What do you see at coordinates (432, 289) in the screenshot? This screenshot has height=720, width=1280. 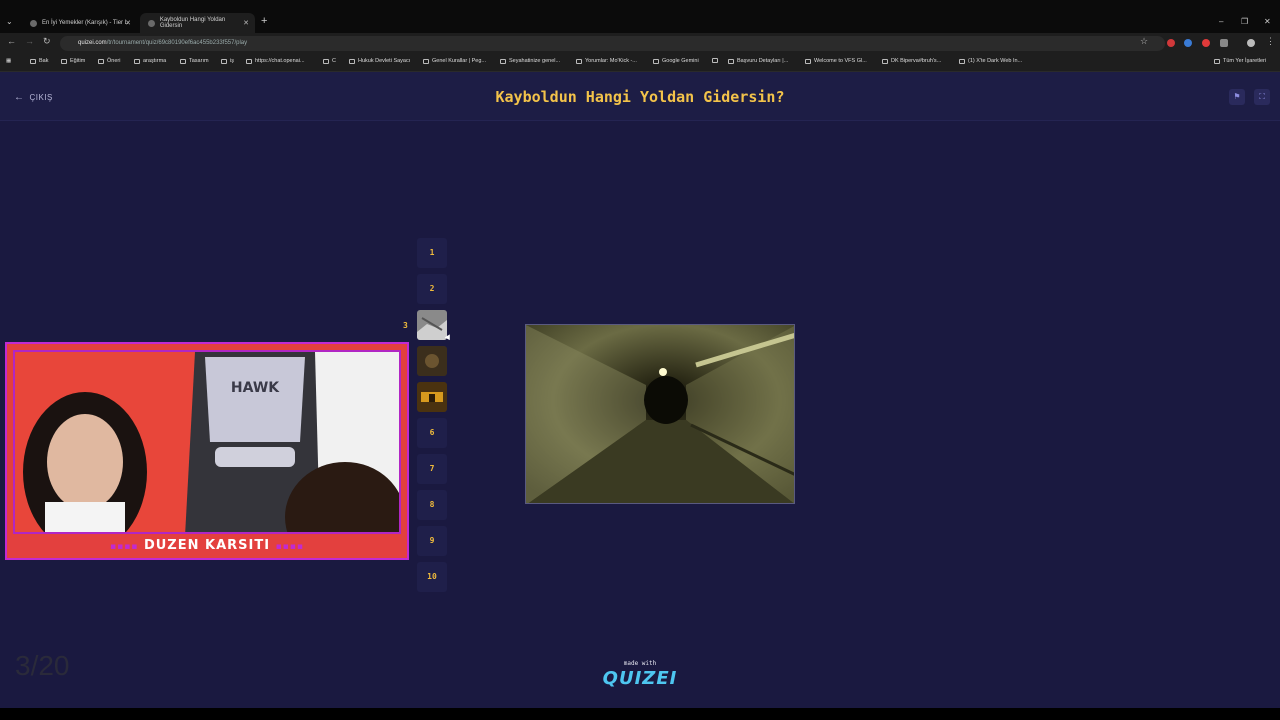 I see `bracket-item-2: 2` at bounding box center [432, 289].